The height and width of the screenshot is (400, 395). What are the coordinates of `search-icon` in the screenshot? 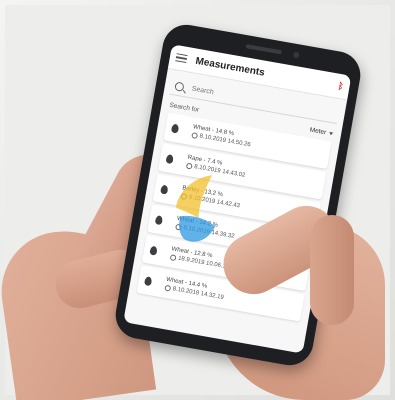 It's located at (179, 86).